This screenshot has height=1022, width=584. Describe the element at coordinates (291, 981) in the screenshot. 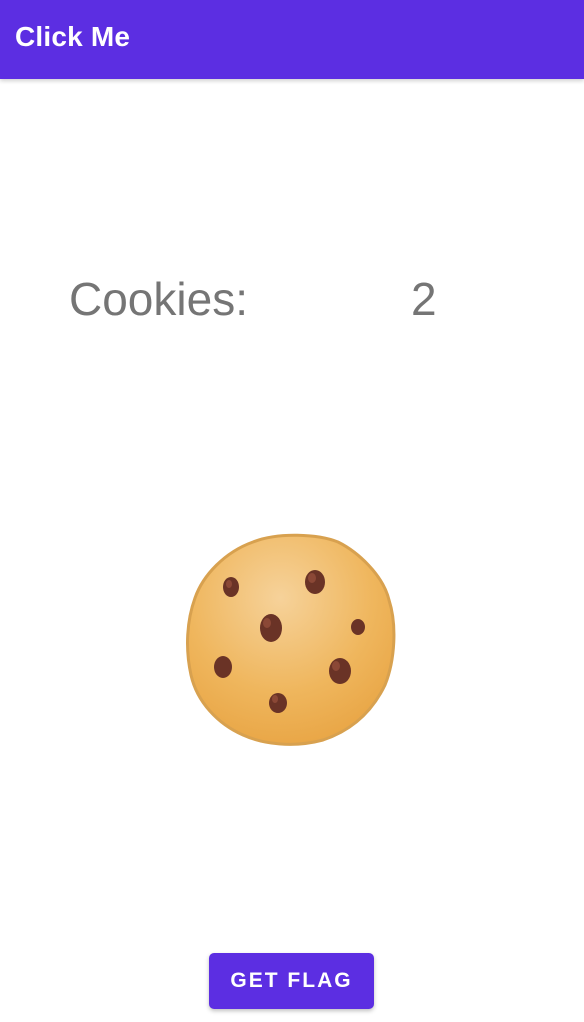

I see `get-flag-button: GET FLAG` at that location.